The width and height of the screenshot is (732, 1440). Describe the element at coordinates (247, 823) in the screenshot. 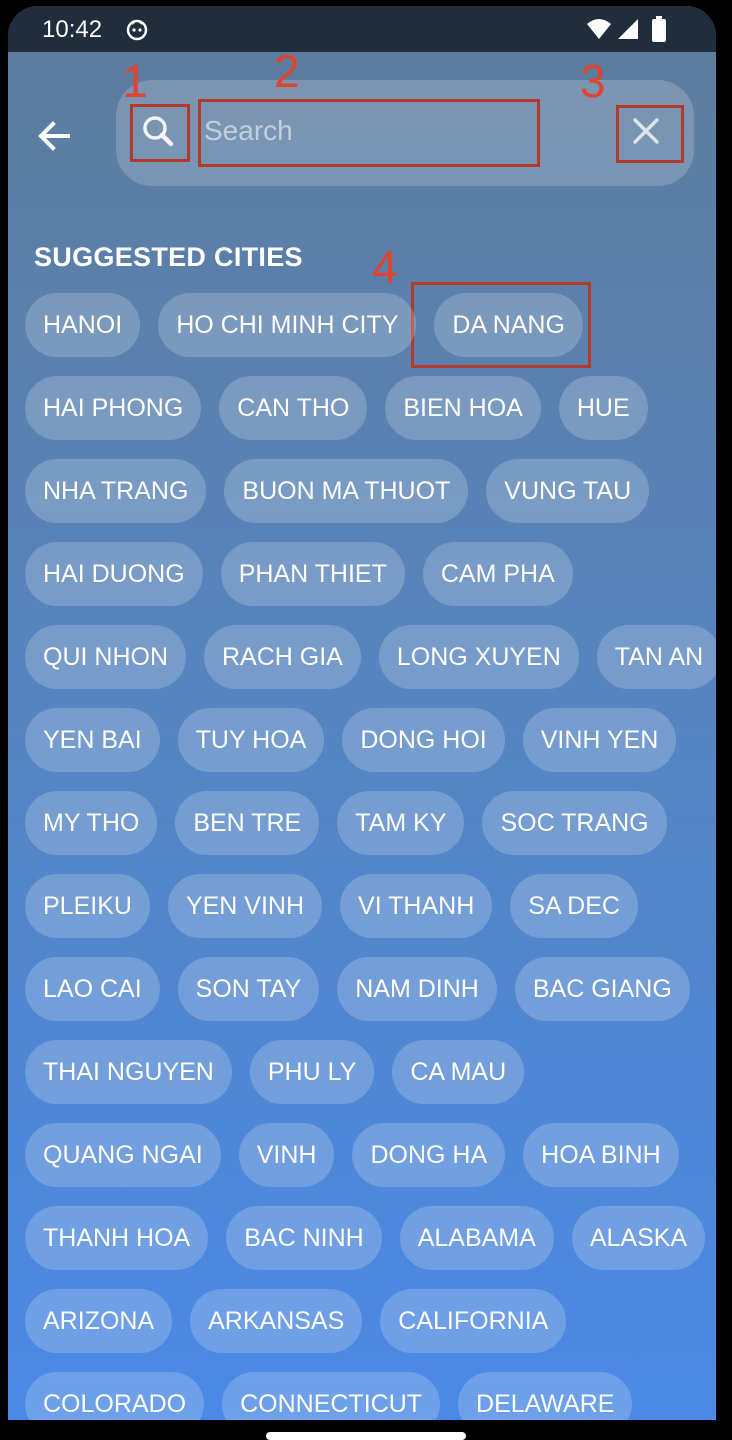

I see `city-chip-ben-tre: BEN TRE` at that location.